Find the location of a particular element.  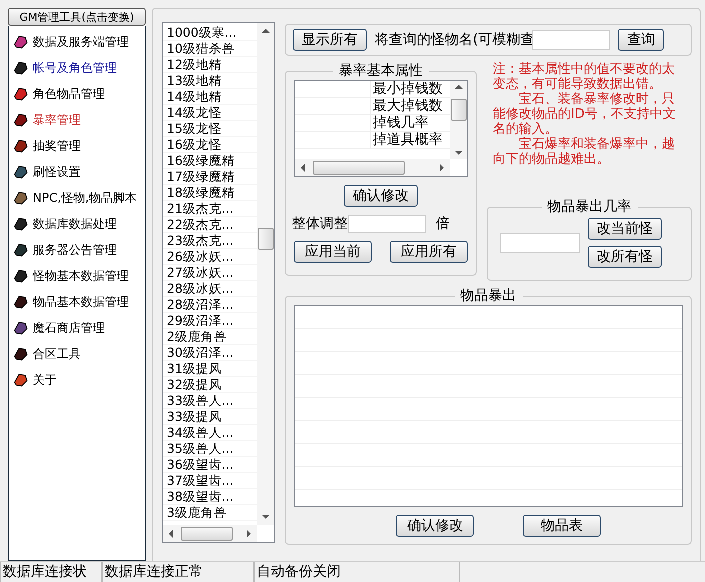

attribute-name: 掉道具概率 is located at coordinates (407, 140).